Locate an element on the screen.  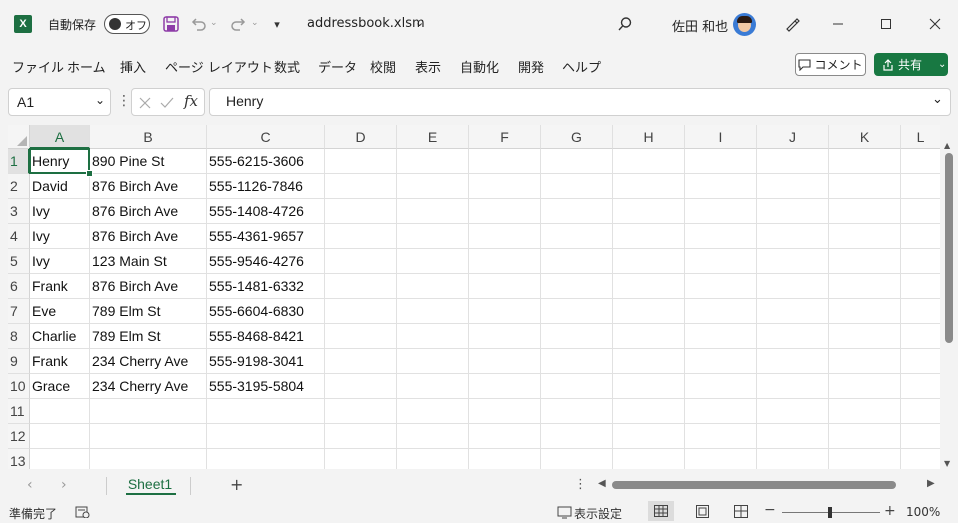
column-header: H is located at coordinates (649, 137).